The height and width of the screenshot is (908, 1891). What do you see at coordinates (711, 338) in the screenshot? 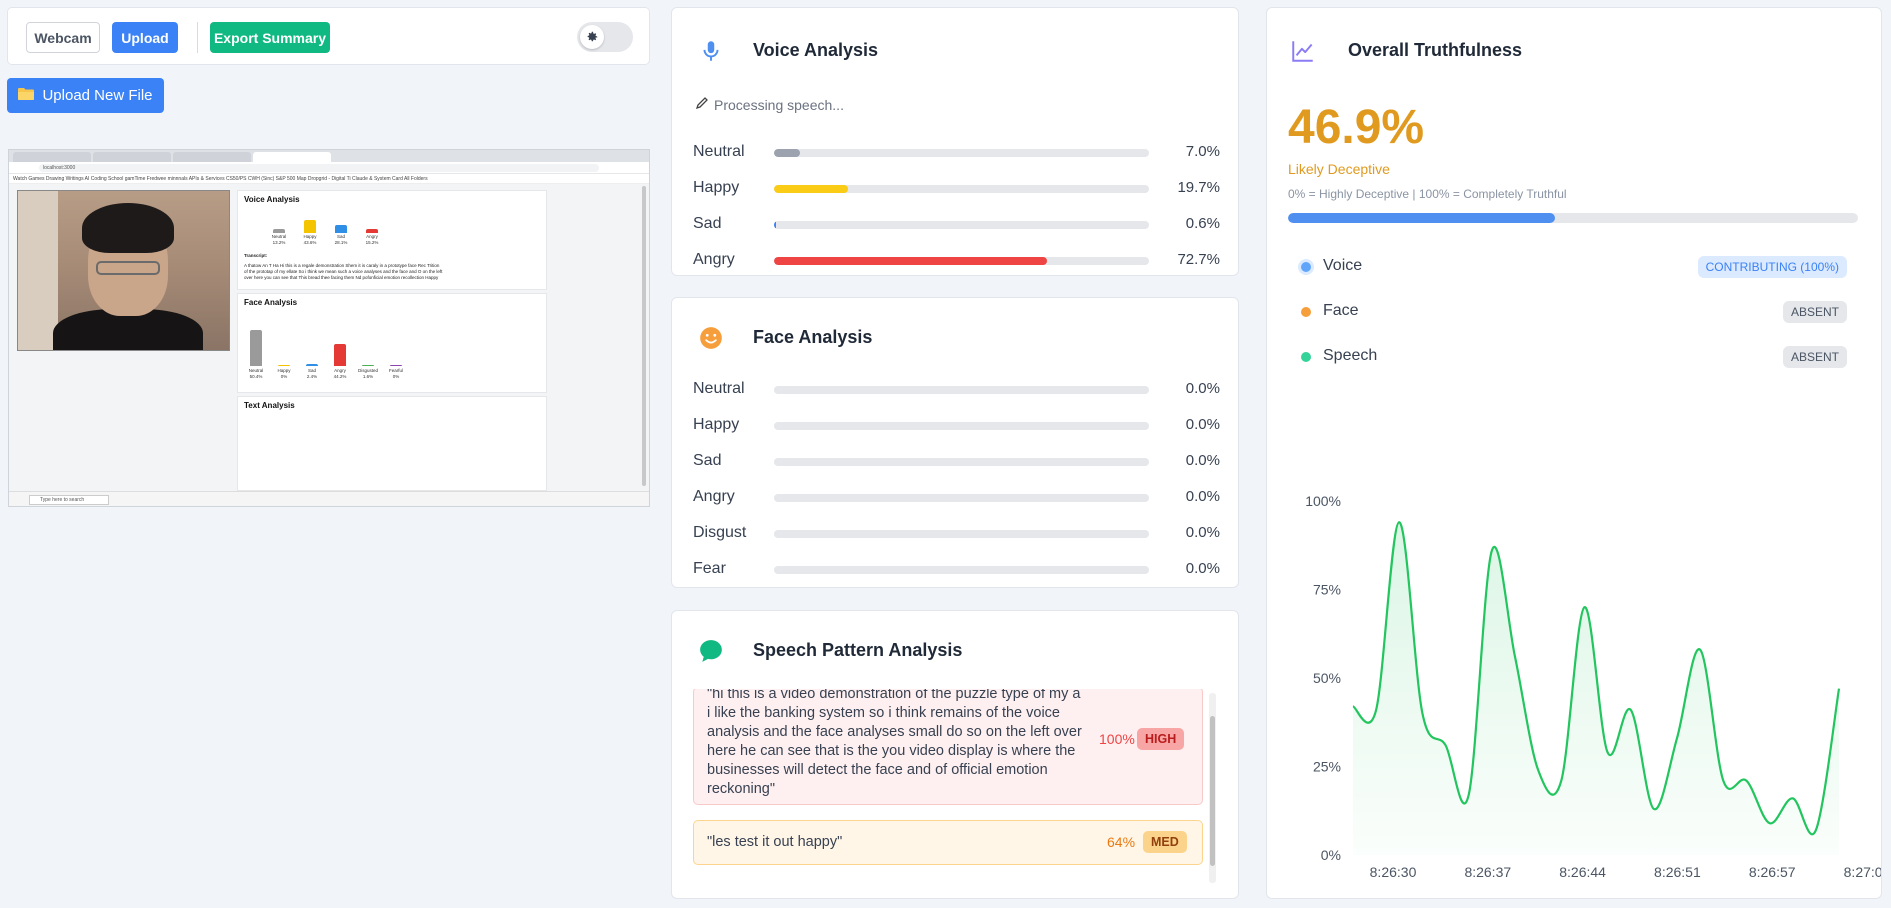
I see `smiley-face-icon` at bounding box center [711, 338].